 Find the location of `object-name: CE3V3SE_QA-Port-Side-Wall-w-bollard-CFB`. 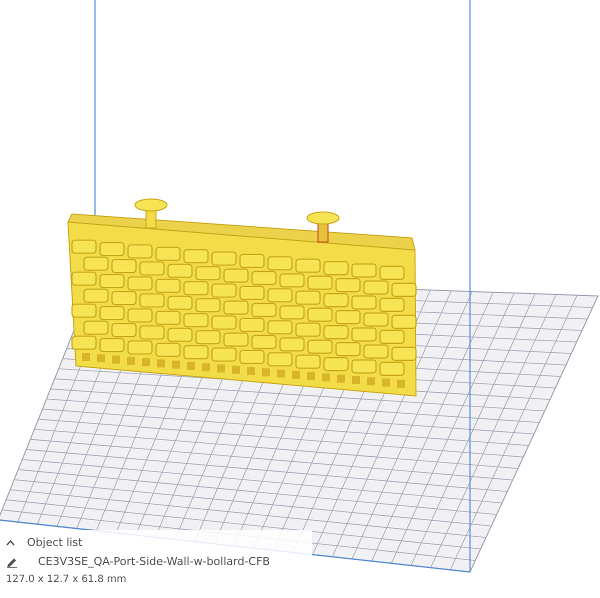

object-name: CE3V3SE_QA-Port-Side-Wall-w-bollard-CFB is located at coordinates (153, 561).